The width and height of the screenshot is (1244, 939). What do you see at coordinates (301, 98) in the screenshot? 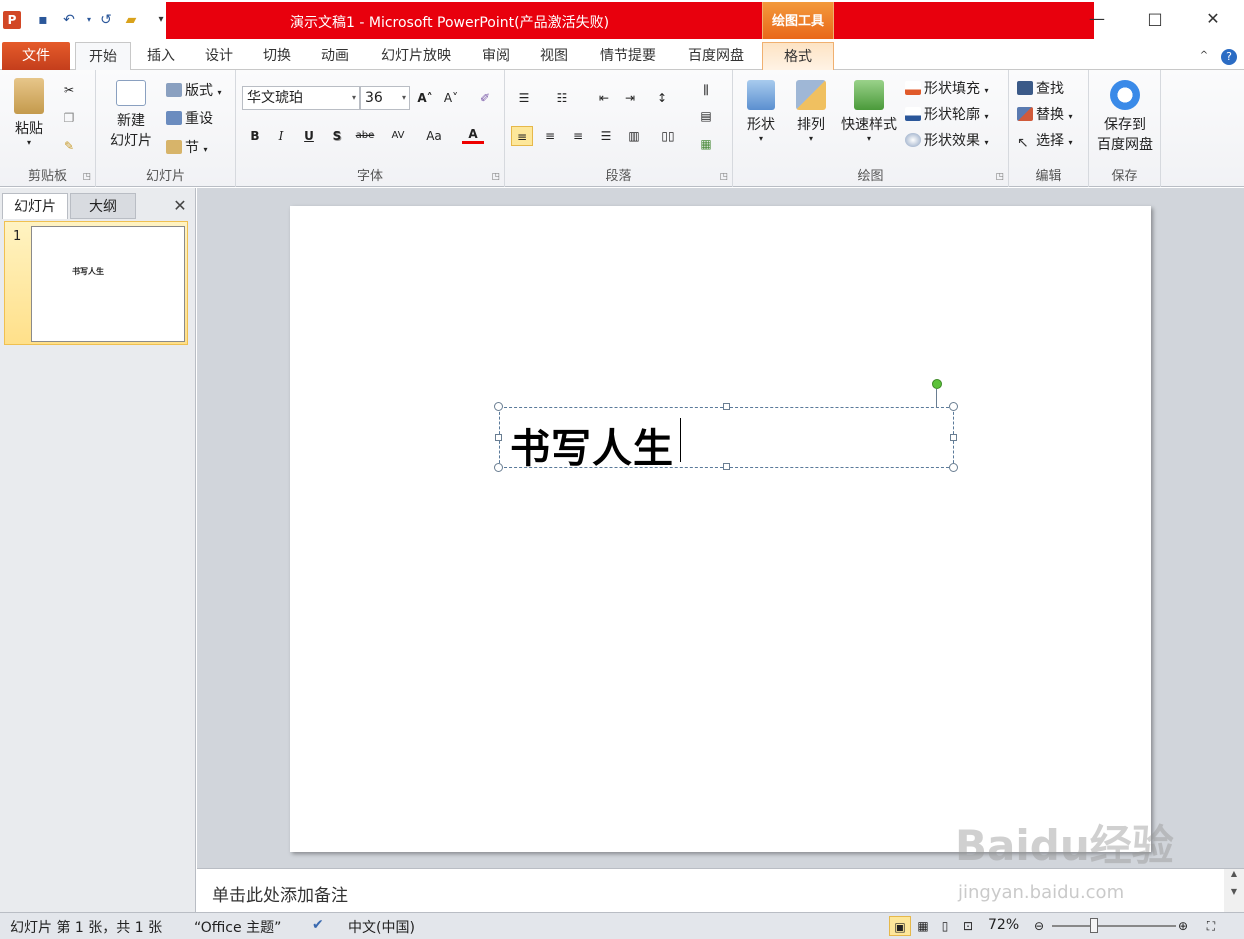
I see `font-name-combo: 华文琥珀 ▾` at bounding box center [301, 98].